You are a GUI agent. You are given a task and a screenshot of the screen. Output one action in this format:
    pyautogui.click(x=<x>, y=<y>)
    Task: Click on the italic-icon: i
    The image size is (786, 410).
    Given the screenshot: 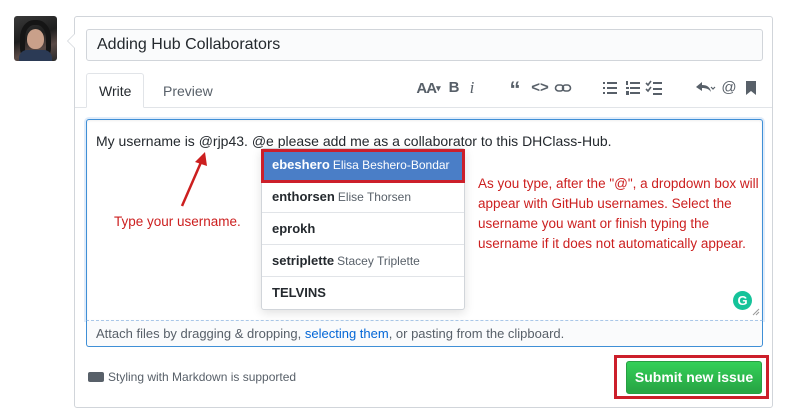 What is the action you would take?
    pyautogui.click(x=472, y=88)
    